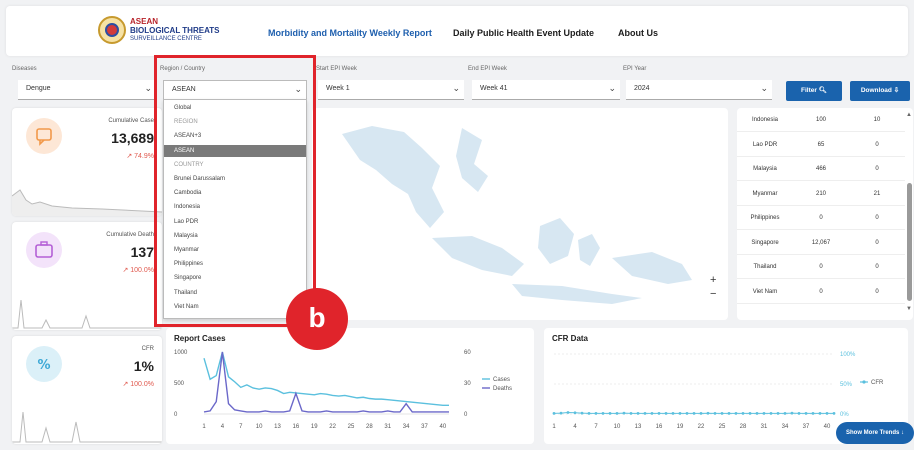 The height and width of the screenshot is (450, 914). What do you see at coordinates (713, 294) in the screenshot?
I see `zoom-out-button: −` at bounding box center [713, 294].